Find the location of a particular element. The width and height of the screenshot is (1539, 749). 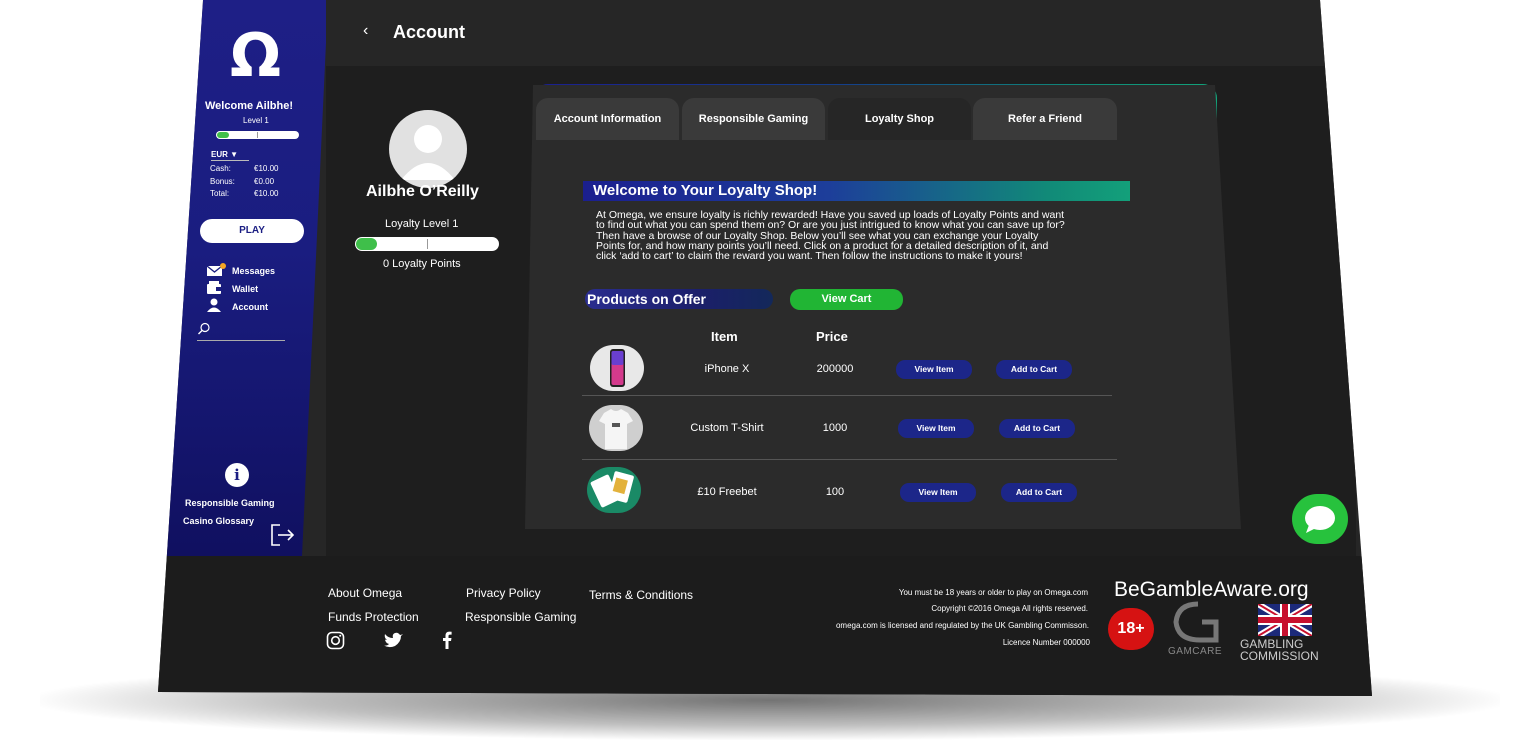

total-label: Total: is located at coordinates (220, 193).